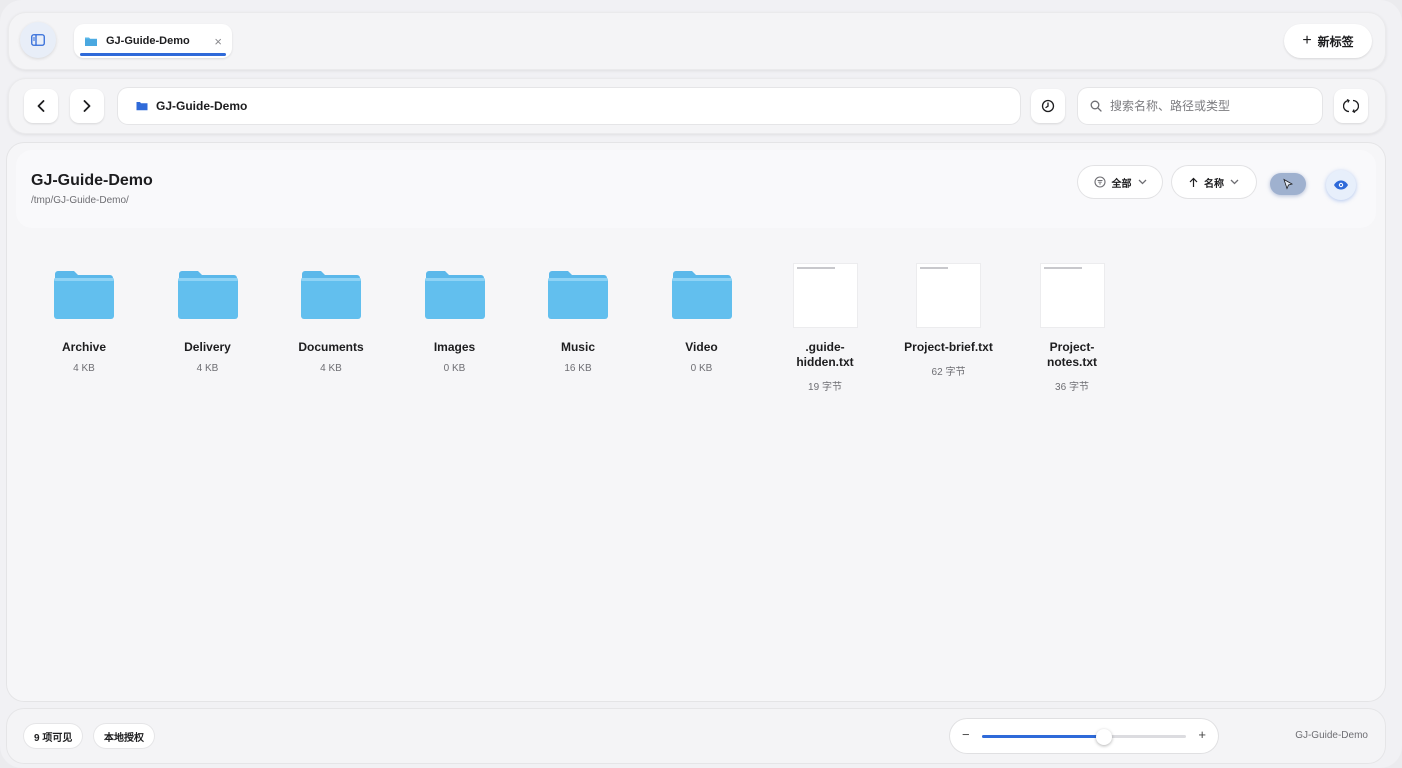 Image resolution: width=1402 pixels, height=768 pixels. What do you see at coordinates (578, 368) in the screenshot?
I see `item-size: 16 KB` at bounding box center [578, 368].